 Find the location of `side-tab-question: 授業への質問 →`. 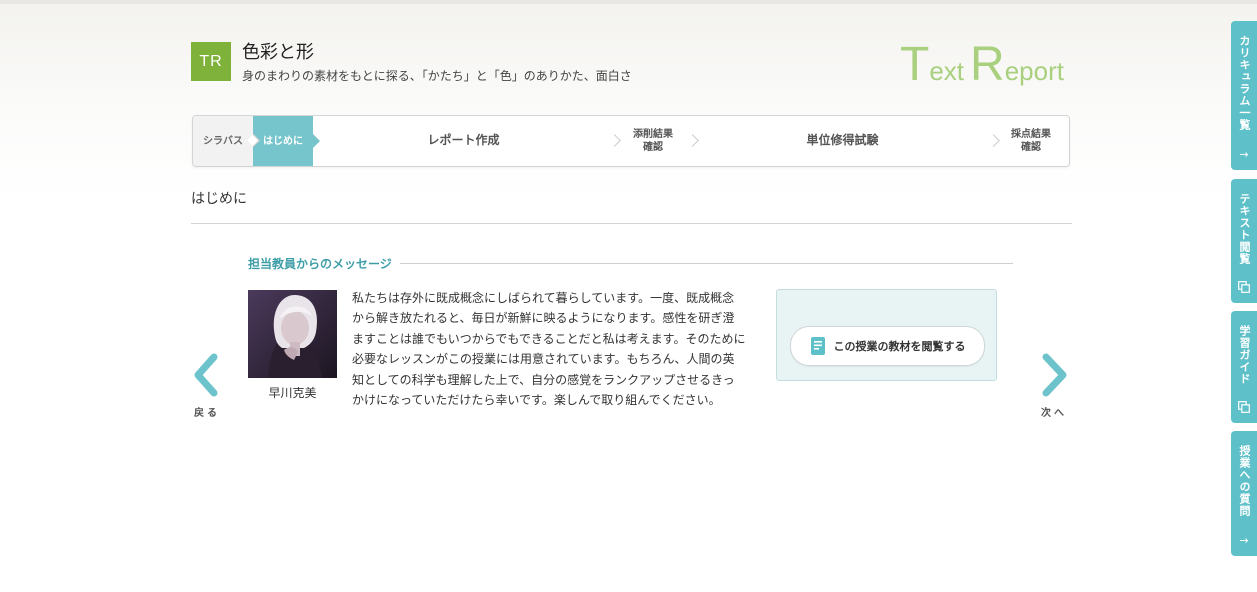

side-tab-question: 授業への質問 → is located at coordinates (1244, 493).